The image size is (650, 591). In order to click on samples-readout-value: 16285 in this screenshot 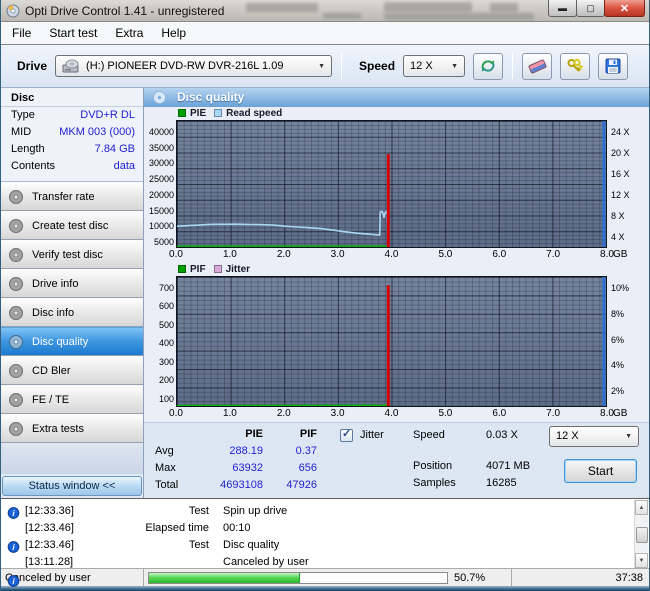, I will do `click(501, 482)`.